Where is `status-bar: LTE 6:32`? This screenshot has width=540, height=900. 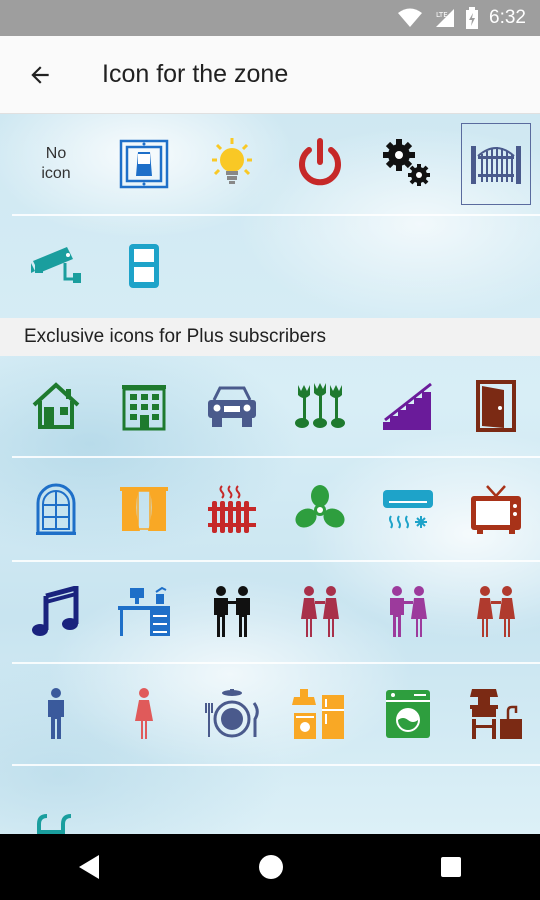 status-bar: LTE 6:32 is located at coordinates (270, 18).